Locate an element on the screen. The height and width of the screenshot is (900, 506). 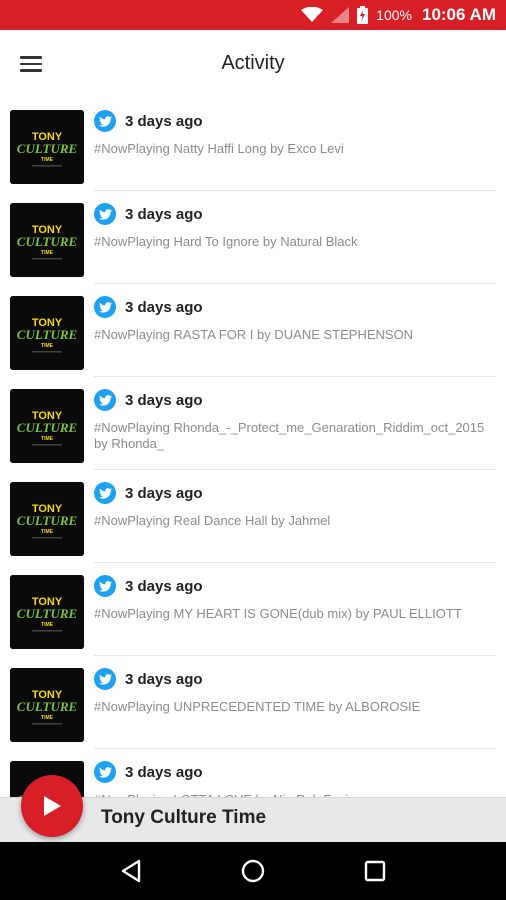
play-button is located at coordinates (52, 806).